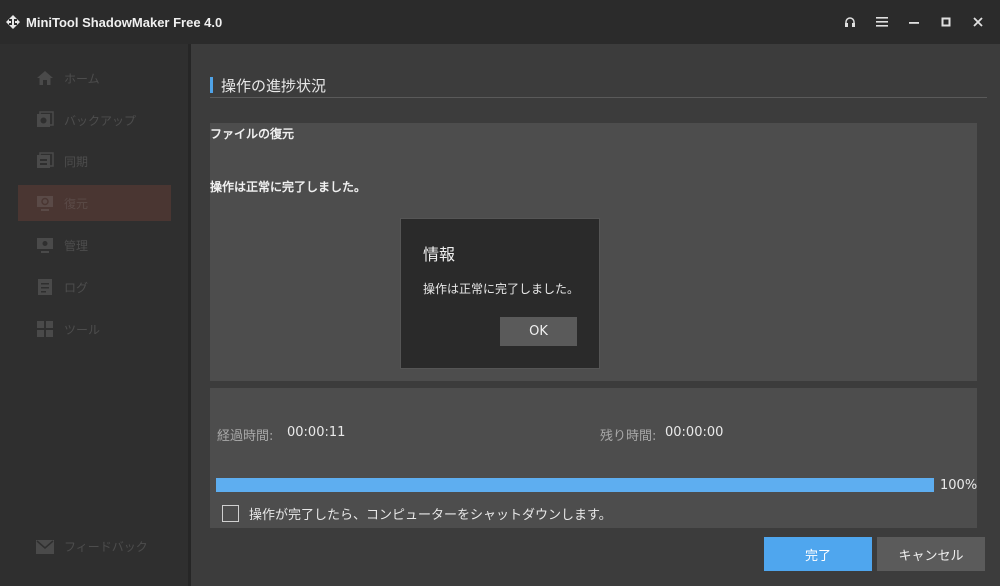  Describe the element at coordinates (931, 554) in the screenshot. I see `cancel-button: キャンセル` at that location.